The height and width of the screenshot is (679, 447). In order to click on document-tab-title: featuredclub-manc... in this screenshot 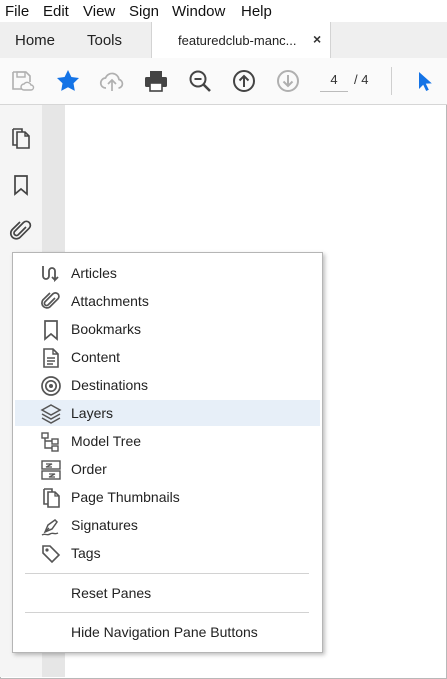, I will do `click(237, 40)`.